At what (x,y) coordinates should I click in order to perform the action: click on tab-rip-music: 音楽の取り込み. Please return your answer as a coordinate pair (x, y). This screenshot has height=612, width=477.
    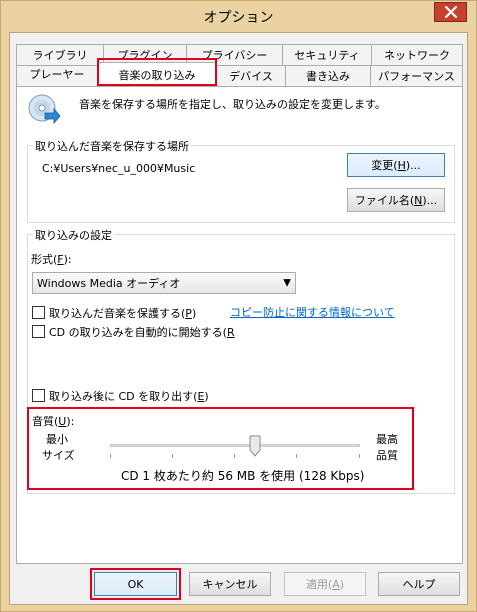
    Looking at the image, I should click on (157, 74).